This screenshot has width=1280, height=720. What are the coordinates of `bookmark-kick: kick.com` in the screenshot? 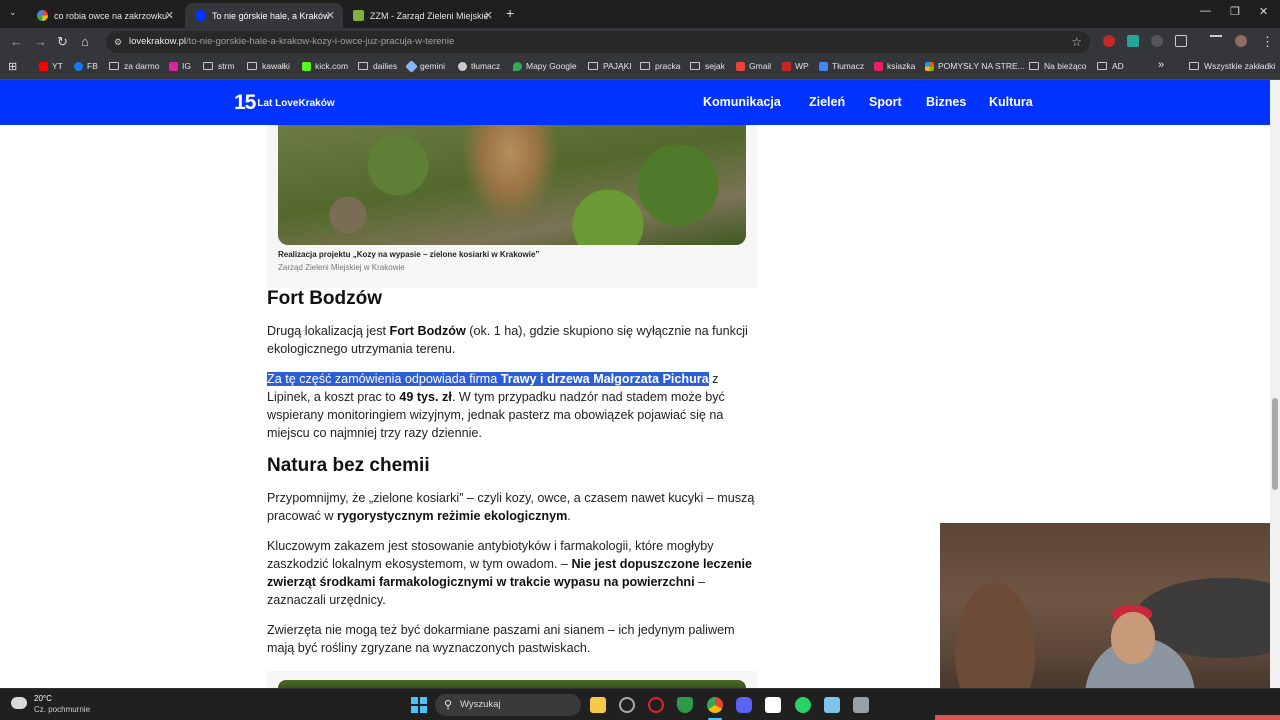 It's located at (325, 66).